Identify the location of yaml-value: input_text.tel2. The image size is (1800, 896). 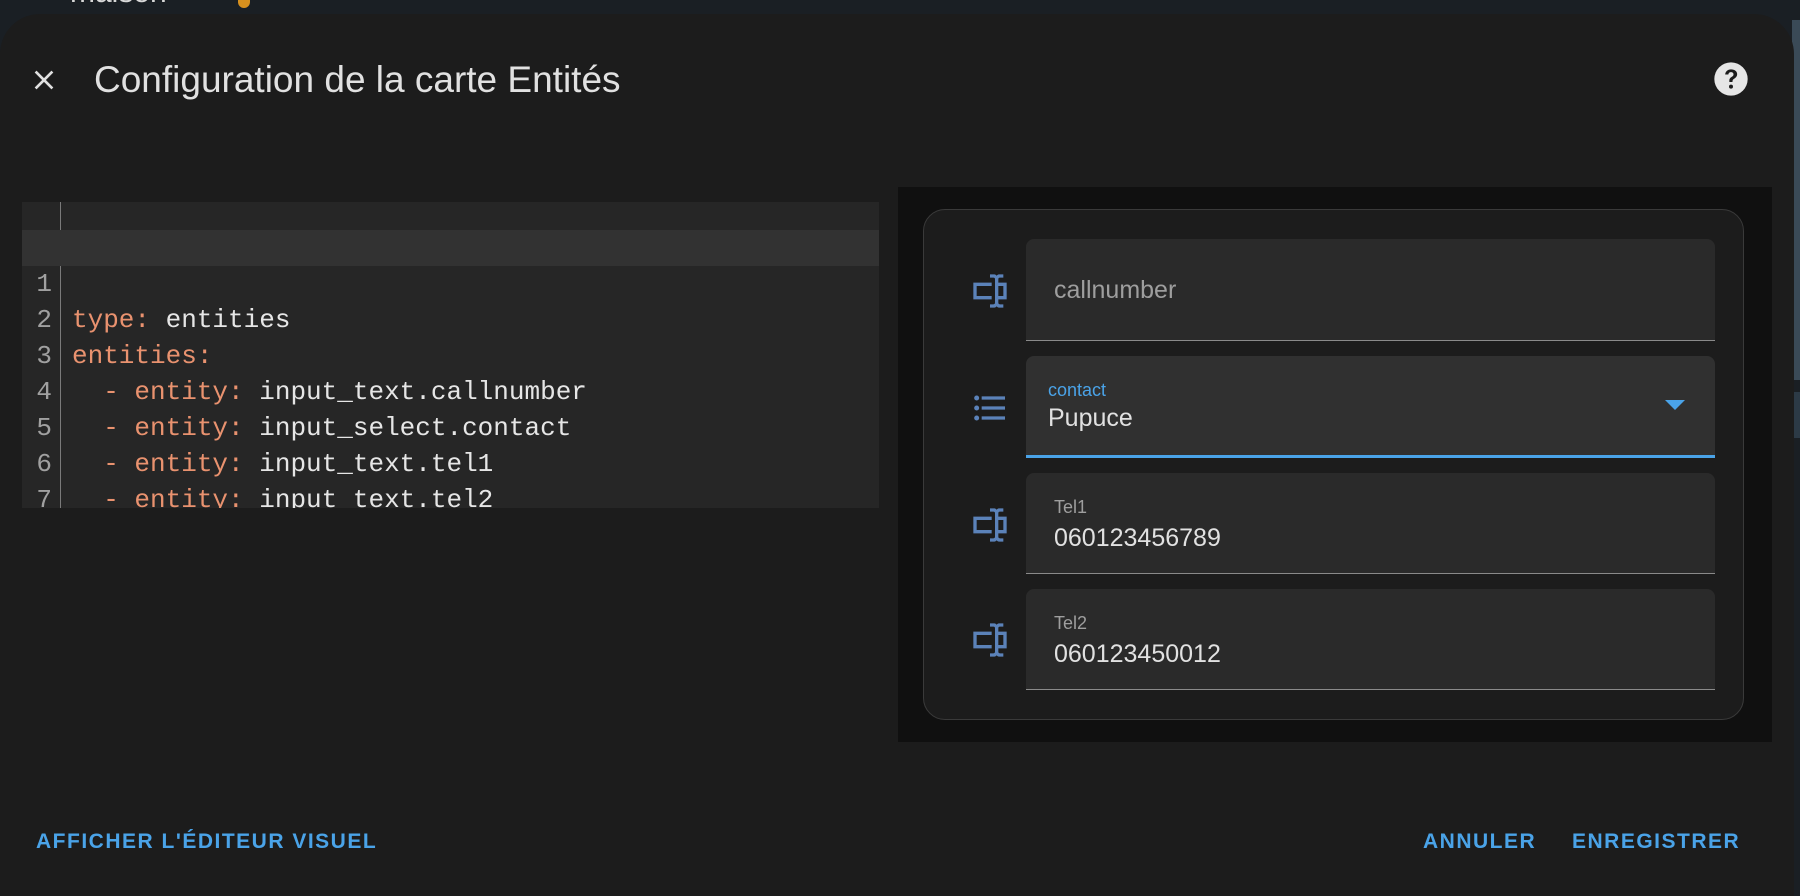
(368, 496).